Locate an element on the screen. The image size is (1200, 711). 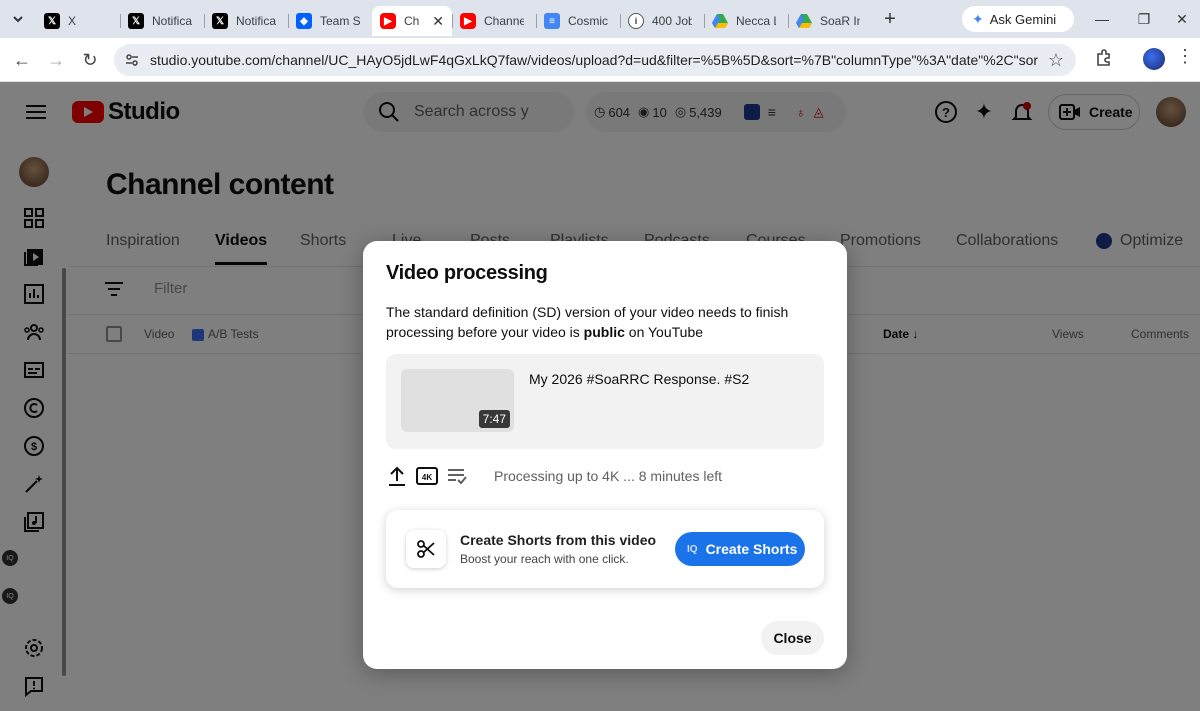
back-button: ← is located at coordinates (22, 60).